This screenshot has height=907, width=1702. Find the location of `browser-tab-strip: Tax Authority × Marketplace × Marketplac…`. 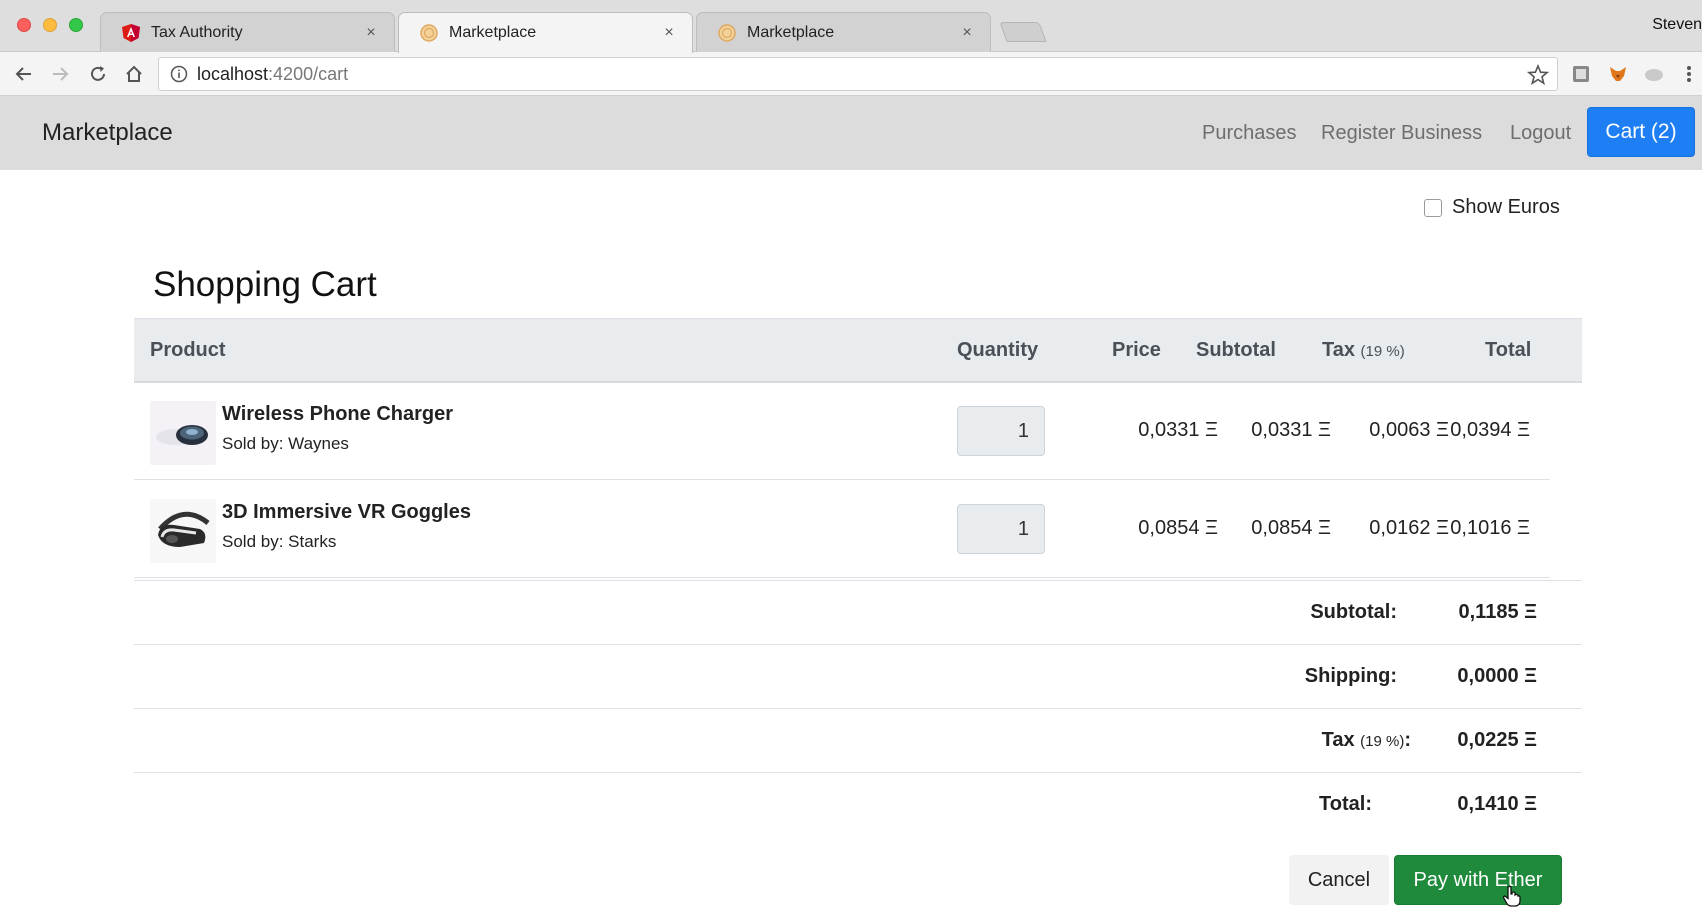

browser-tab-strip: Tax Authority × Marketplace × Marketplac… is located at coordinates (851, 26).